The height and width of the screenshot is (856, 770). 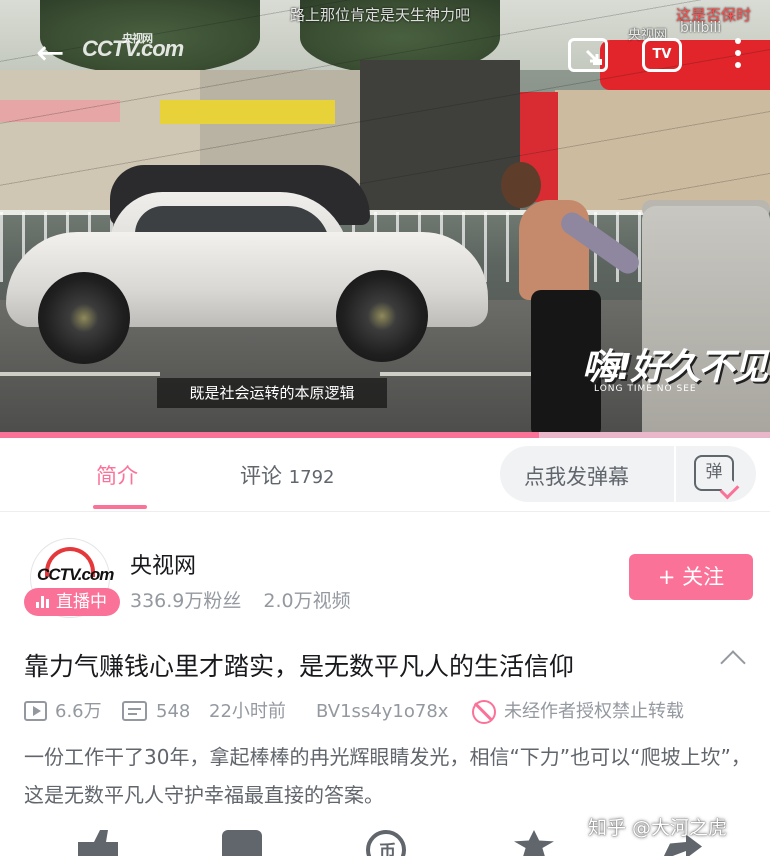 I want to click on copyright-notice: 未经作者授权禁止转载, so click(x=578, y=712).